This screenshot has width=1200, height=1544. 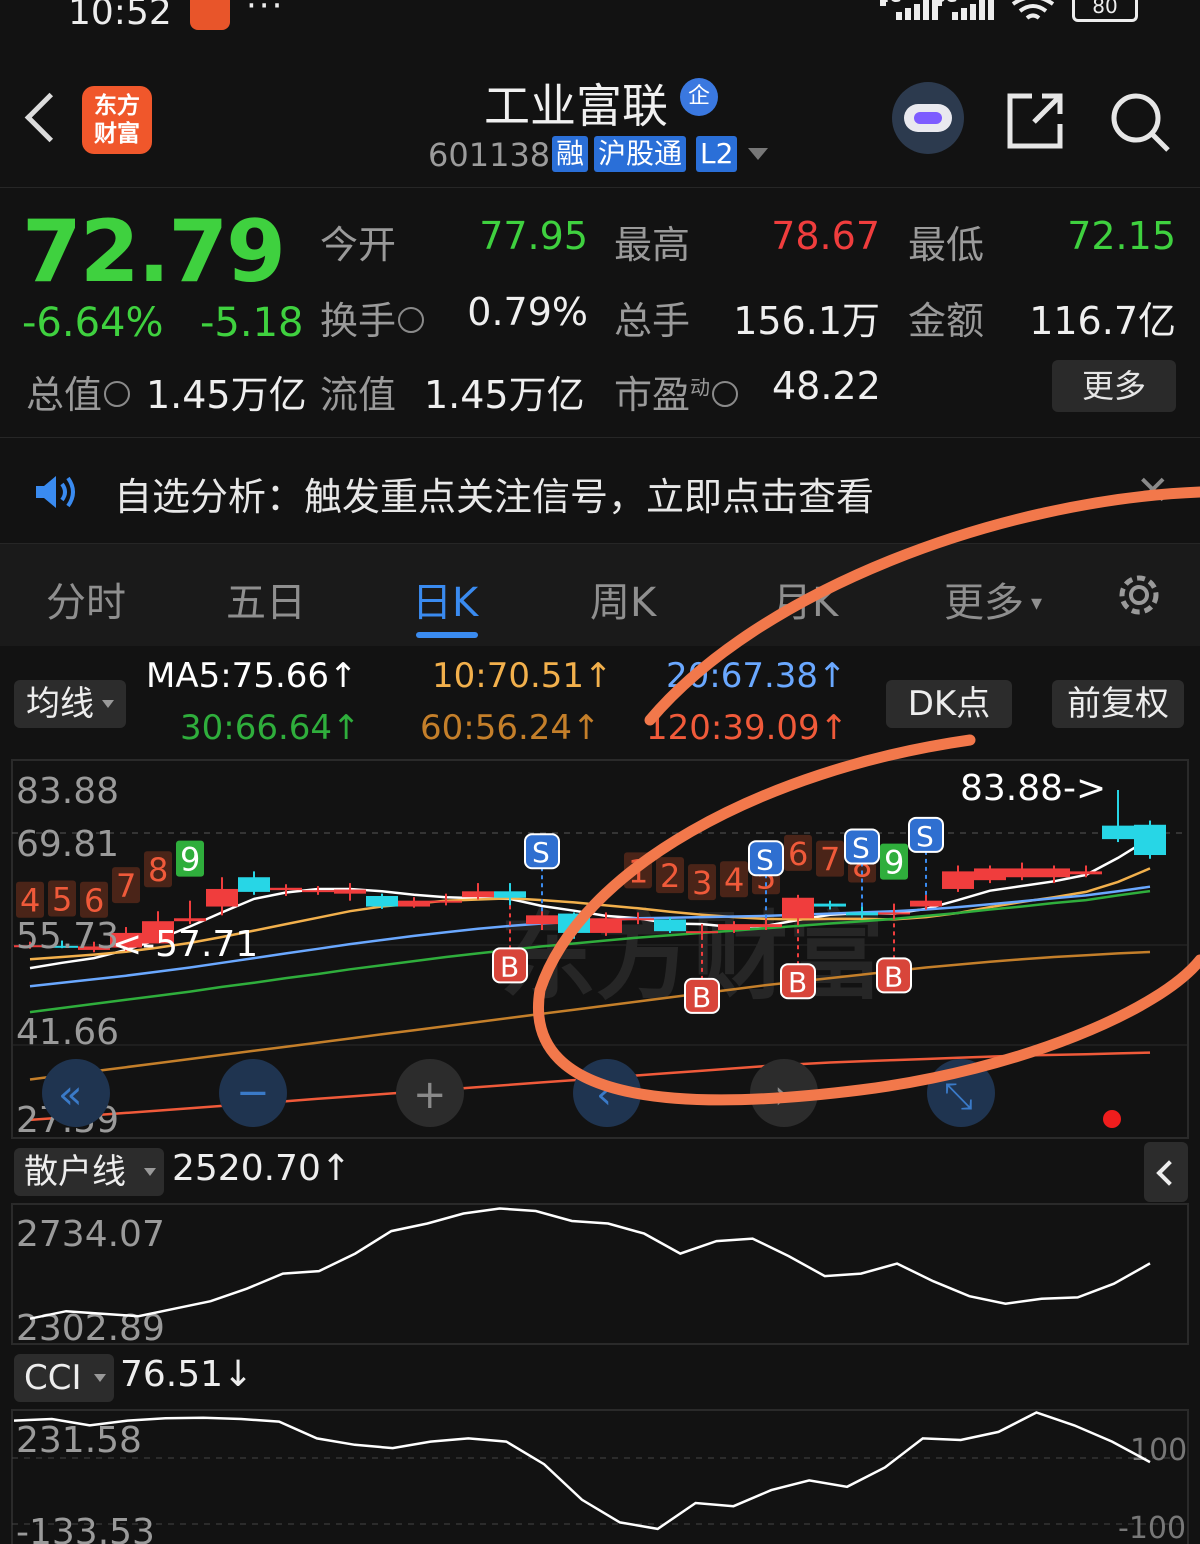 I want to click on market-cap-label: 总值, so click(x=78, y=391).